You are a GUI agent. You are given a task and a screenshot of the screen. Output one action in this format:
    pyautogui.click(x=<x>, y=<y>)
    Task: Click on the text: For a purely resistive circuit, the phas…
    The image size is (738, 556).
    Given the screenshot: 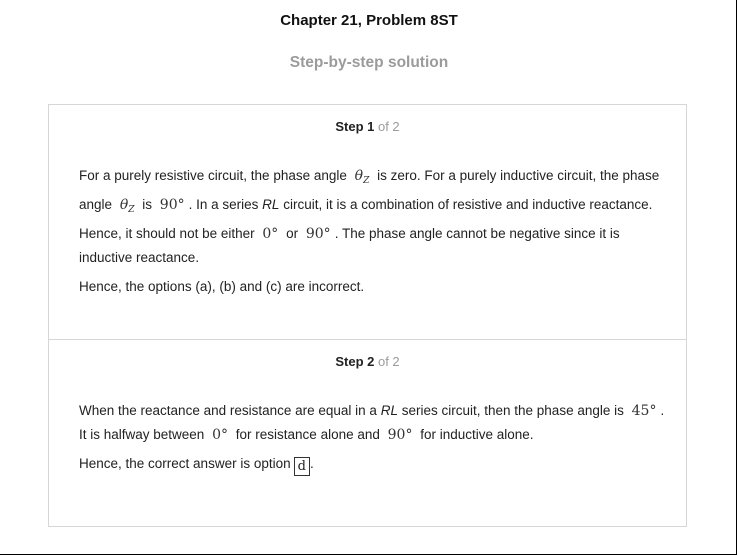 What is the action you would take?
    pyautogui.click(x=213, y=175)
    